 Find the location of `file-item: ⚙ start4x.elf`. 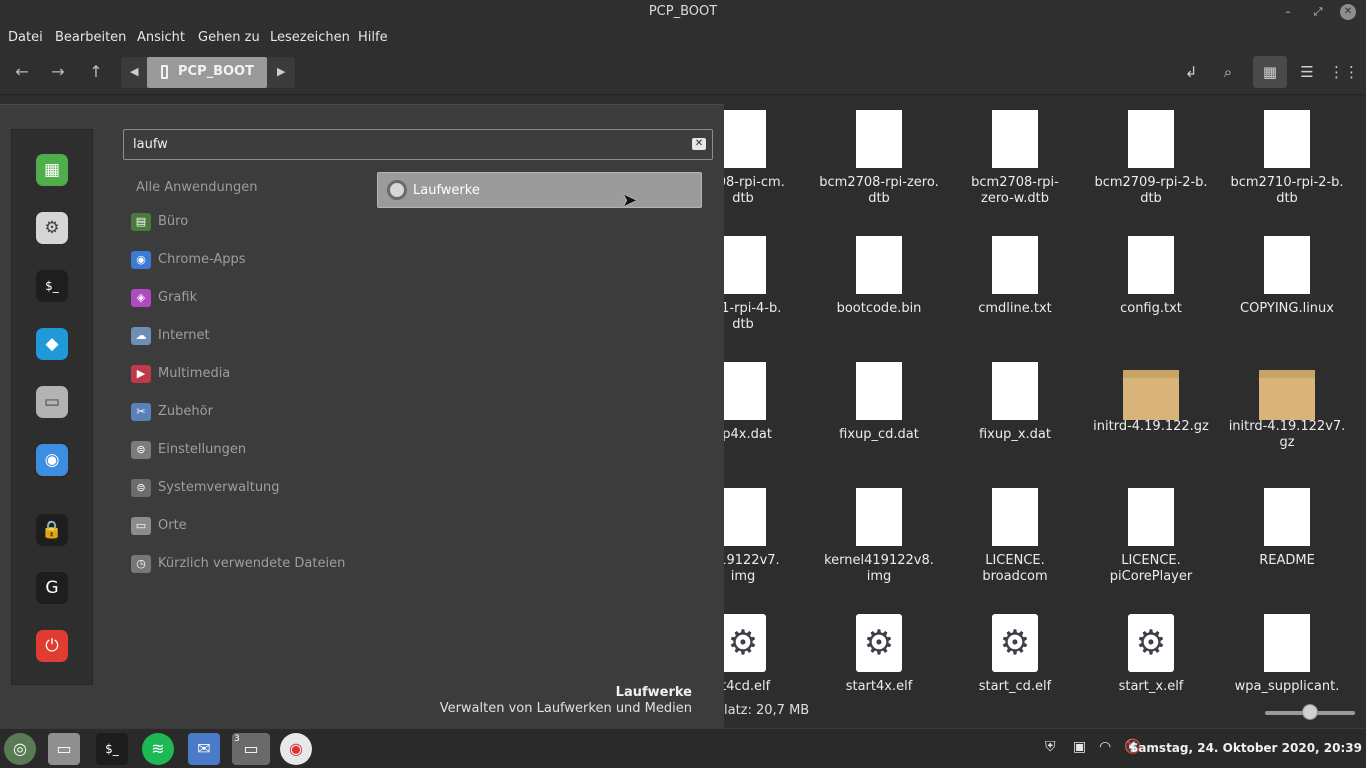

file-item: ⚙ start4x.elf is located at coordinates (879, 654).